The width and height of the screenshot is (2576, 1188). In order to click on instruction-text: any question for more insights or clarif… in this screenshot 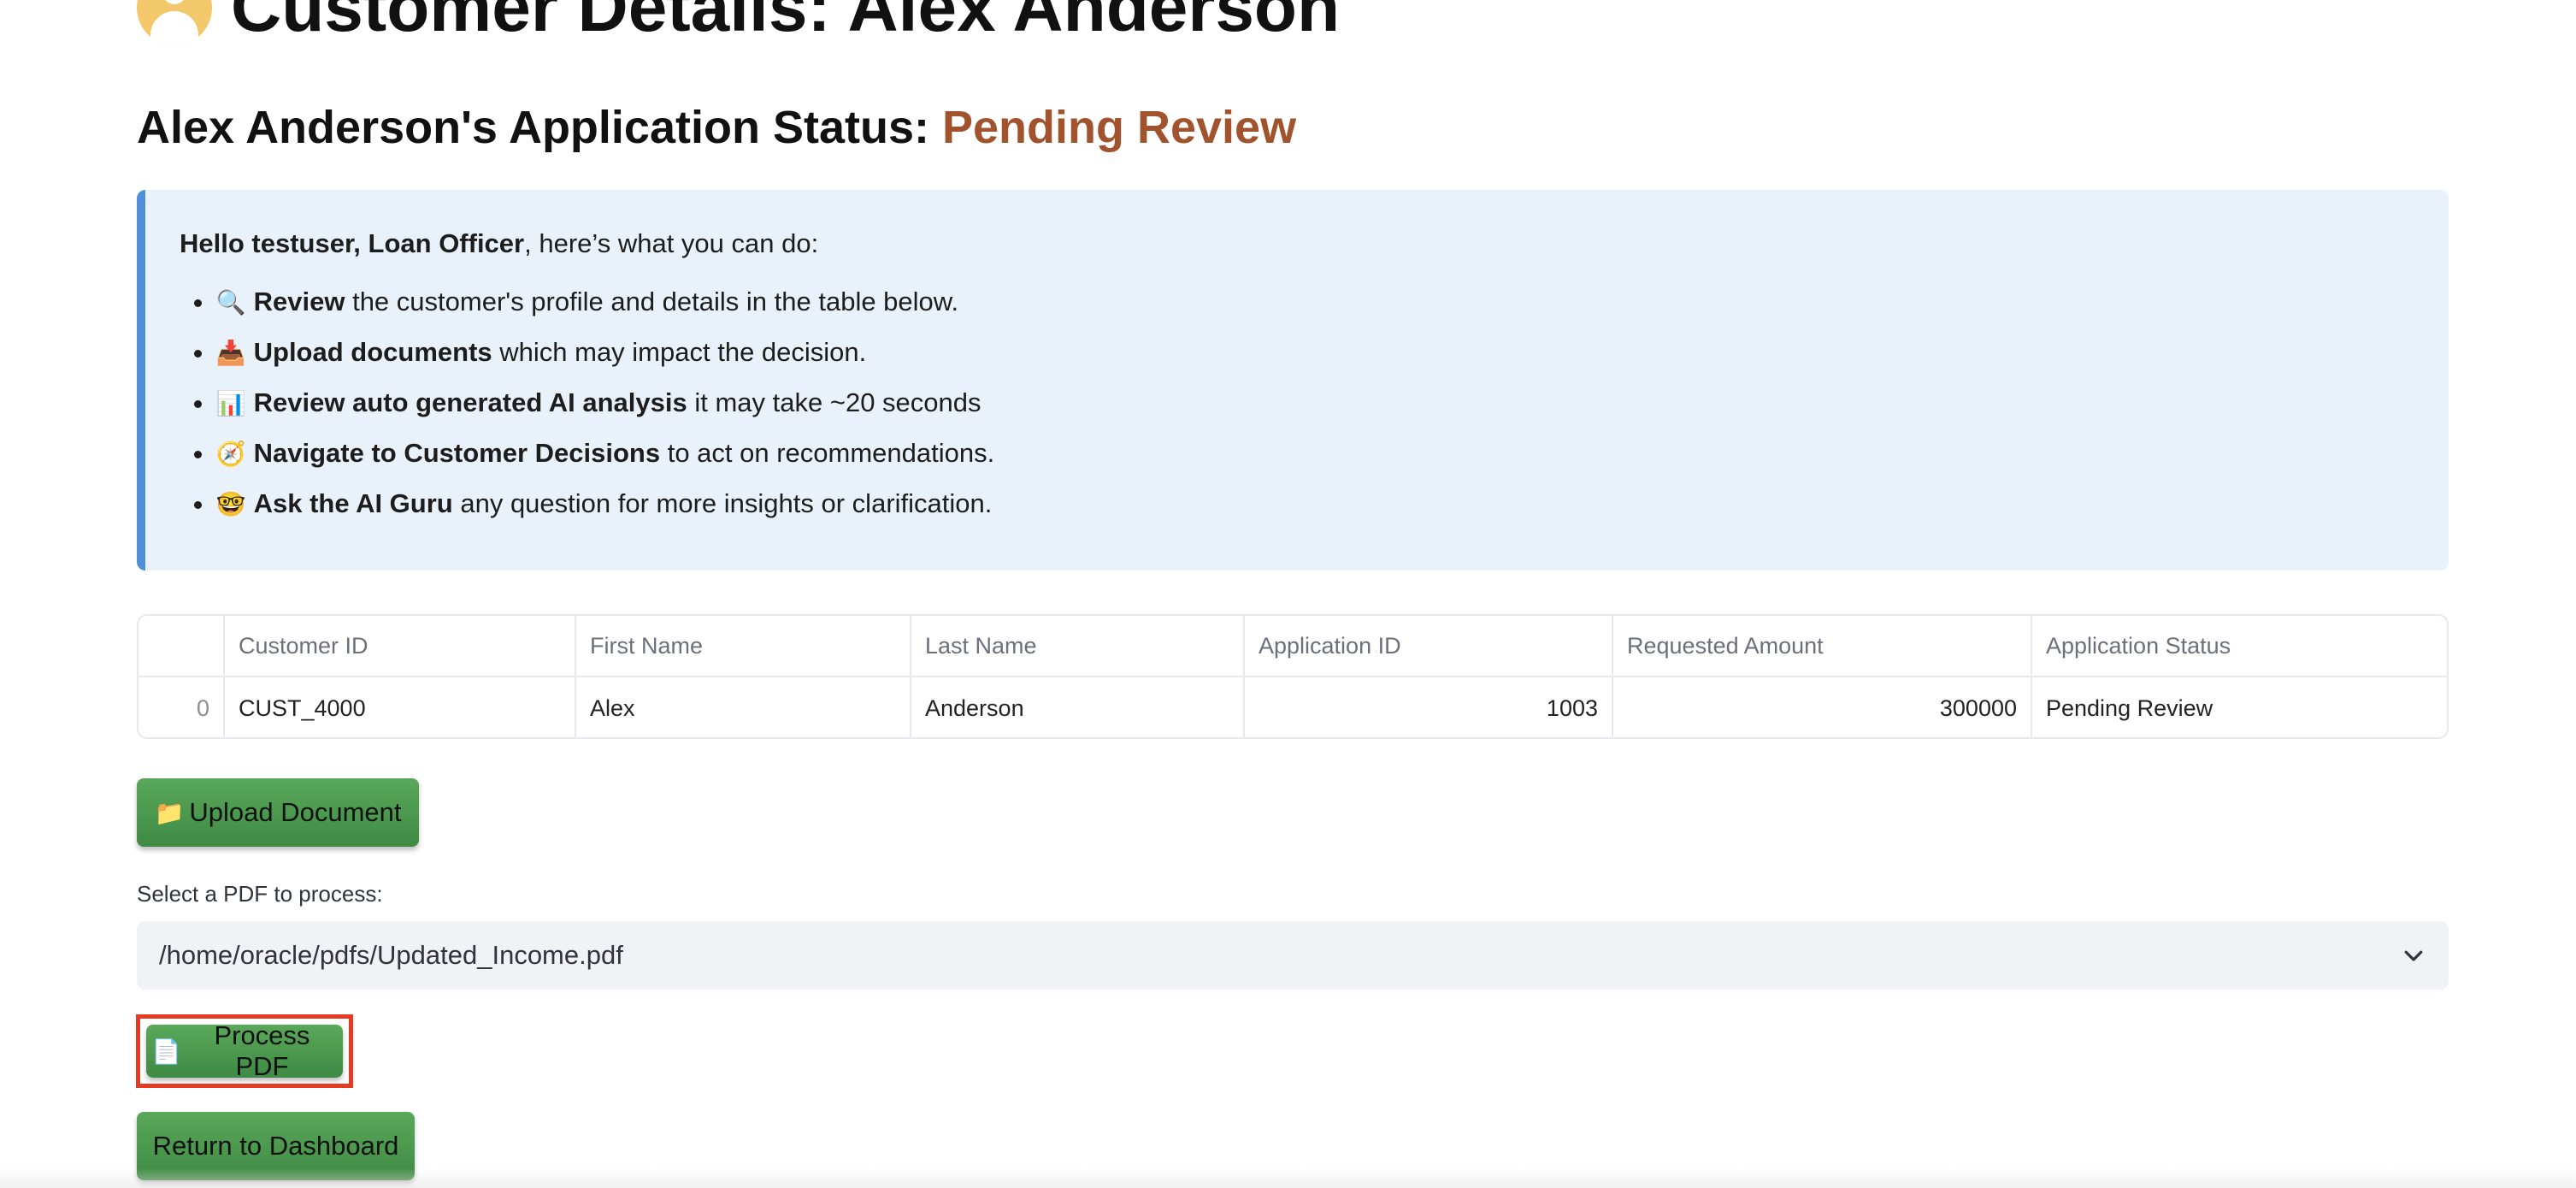, I will do `click(722, 503)`.